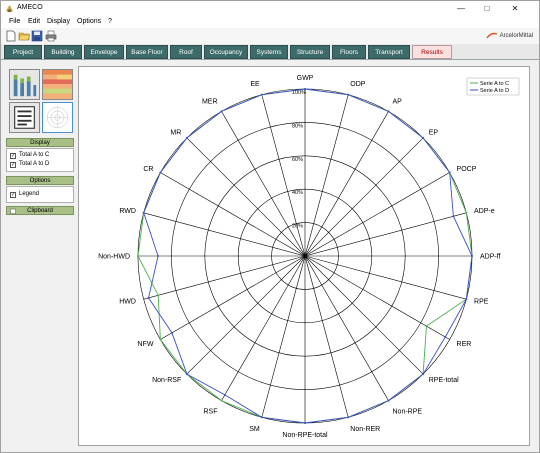  I want to click on spoke-rsf, so click(263, 328).